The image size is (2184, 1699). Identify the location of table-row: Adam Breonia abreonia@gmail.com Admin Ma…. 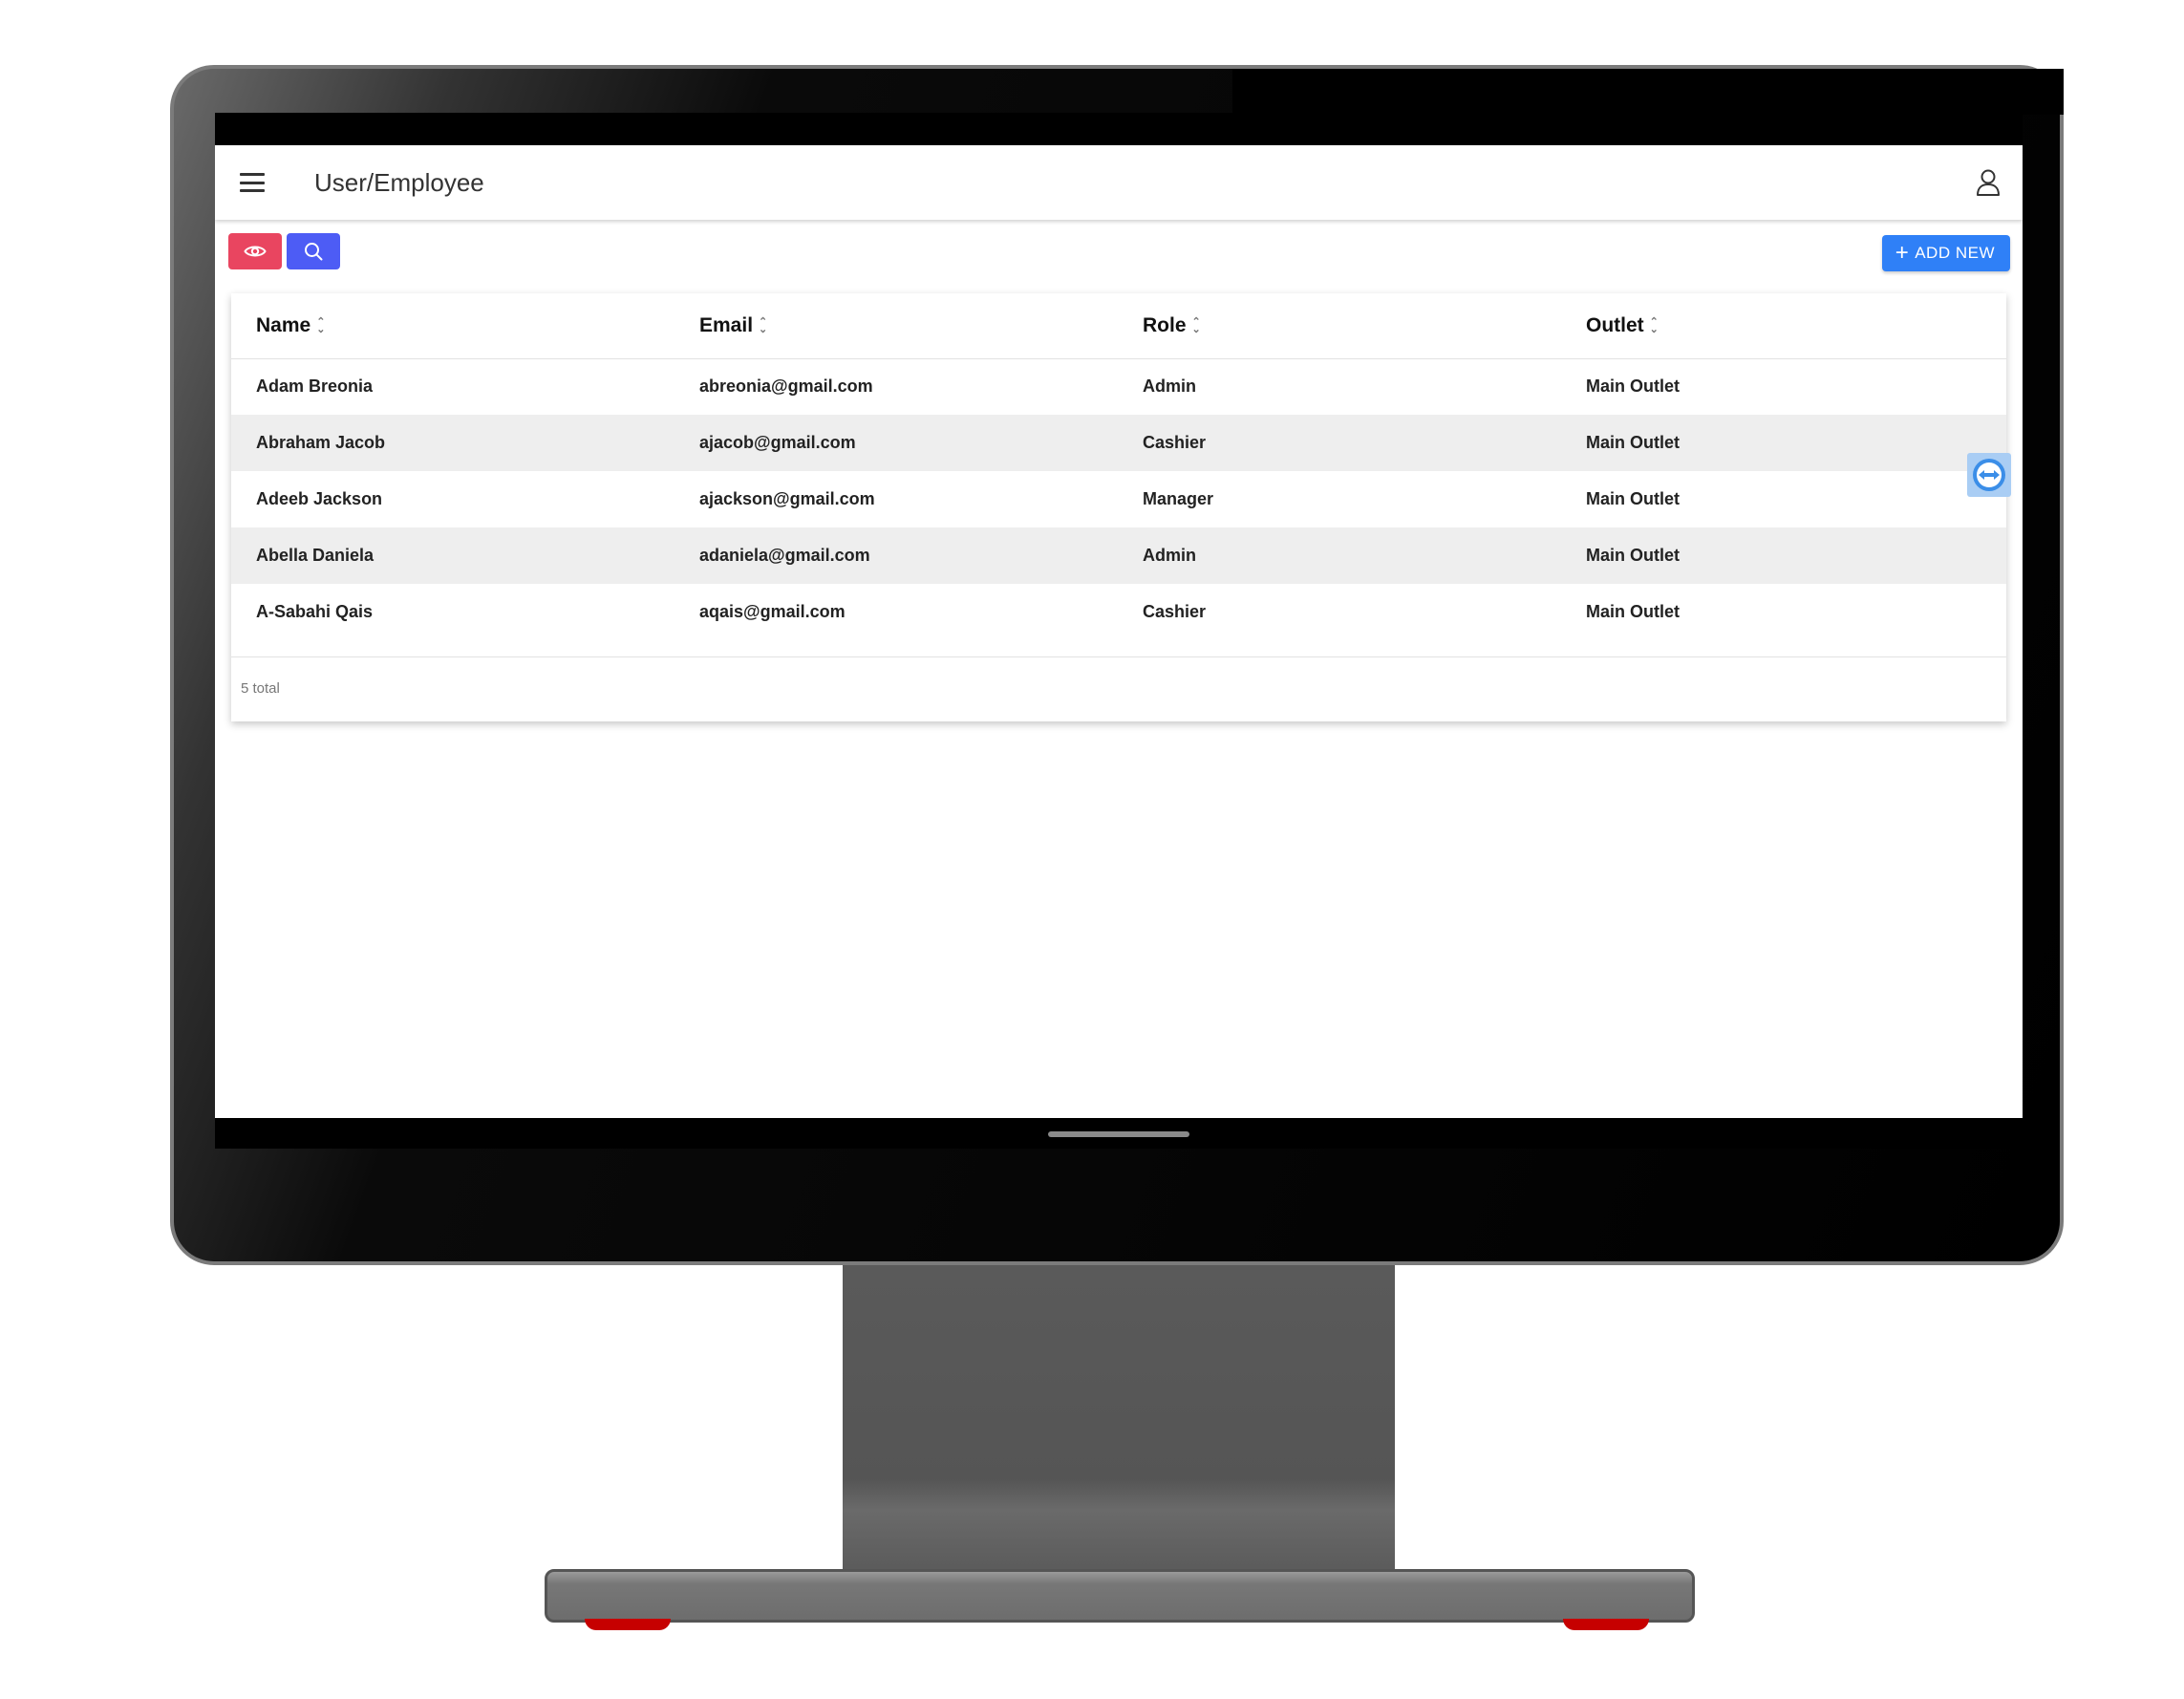
(1118, 387).